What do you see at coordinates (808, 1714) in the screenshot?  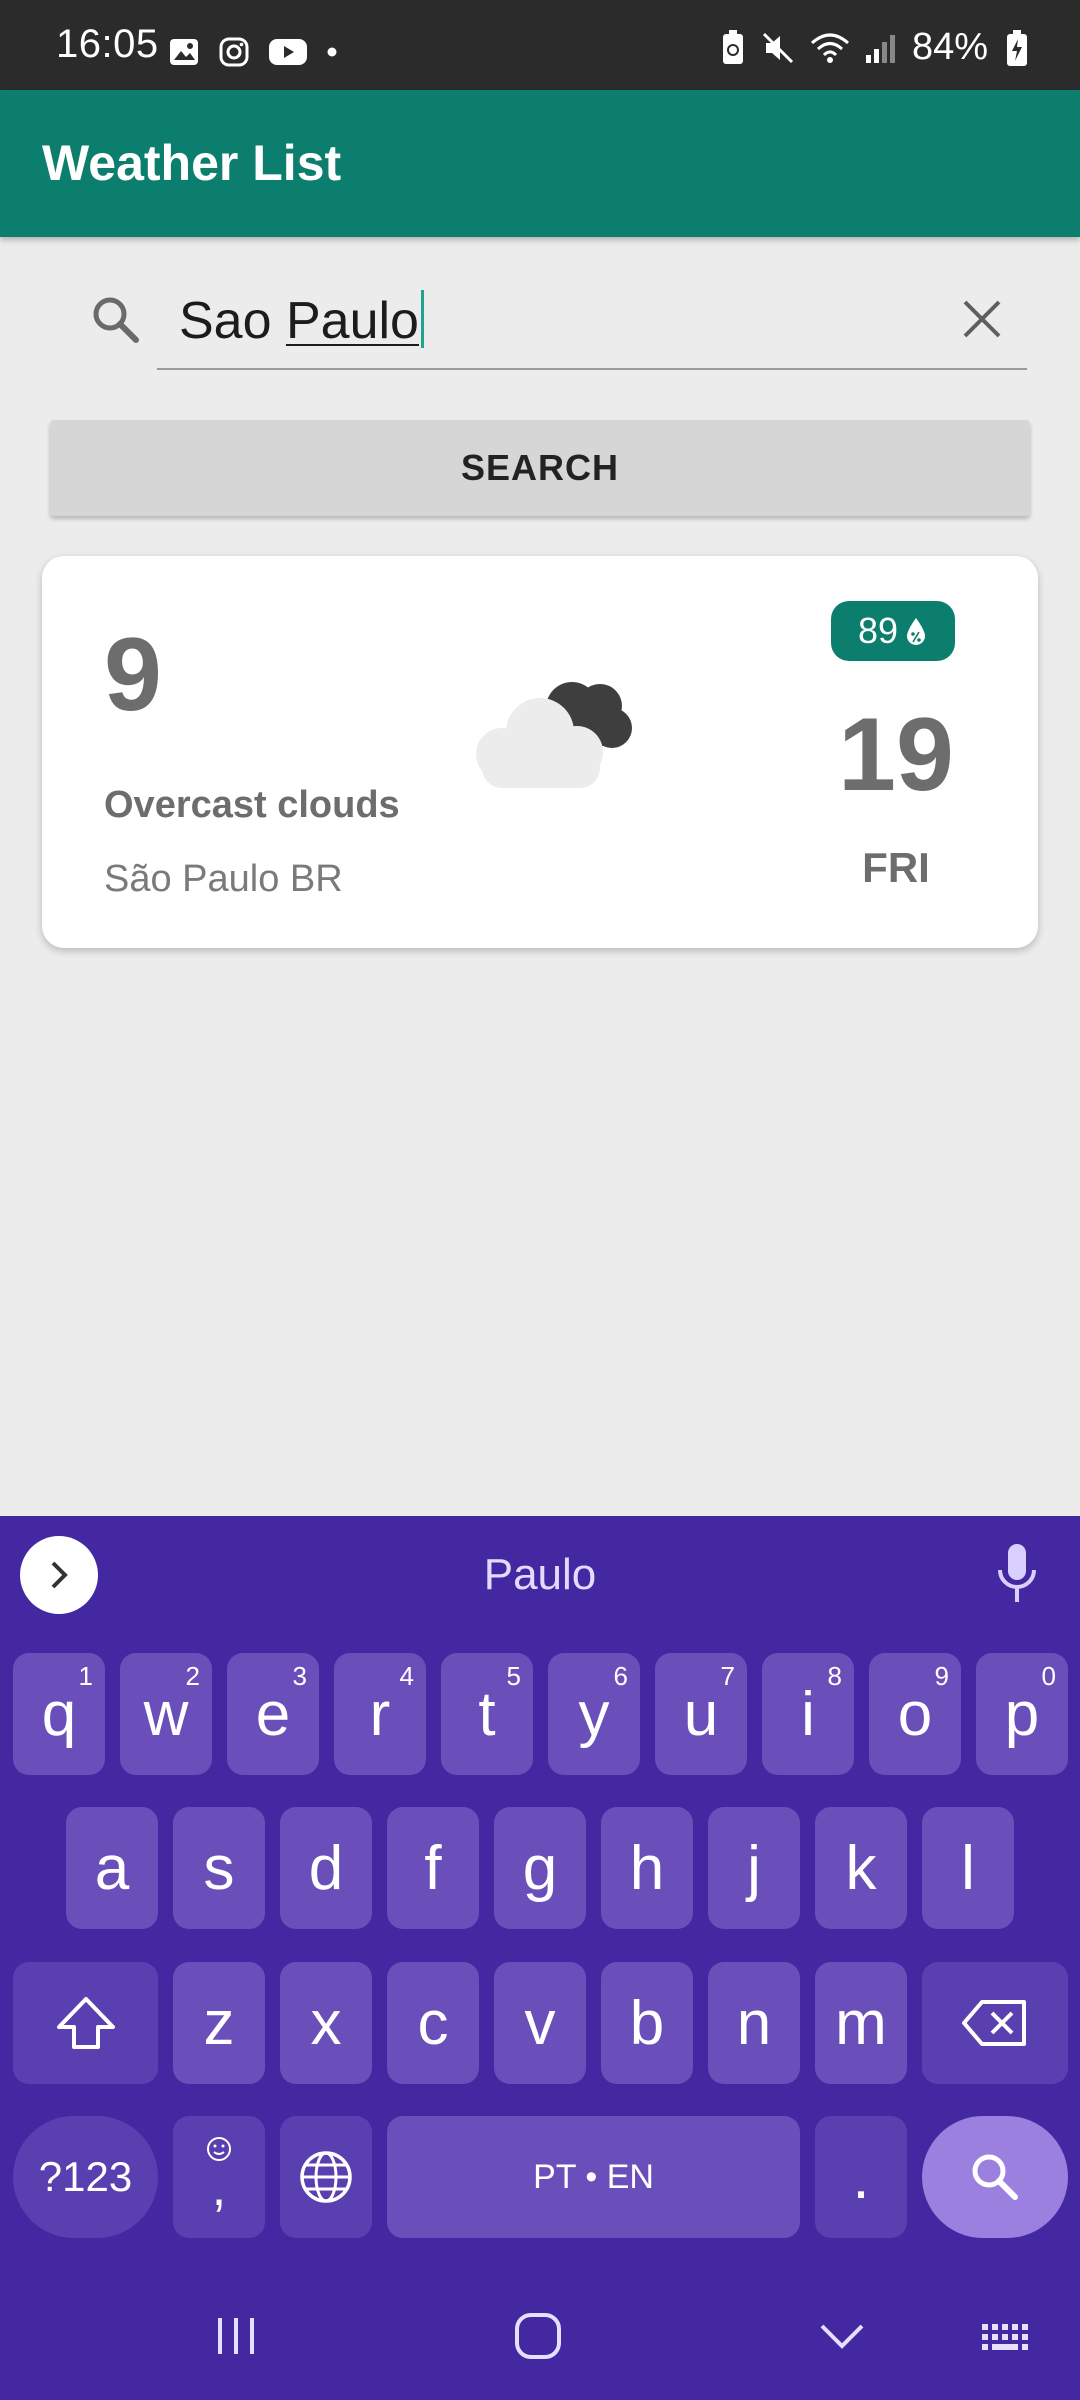 I see `key-i: i8` at bounding box center [808, 1714].